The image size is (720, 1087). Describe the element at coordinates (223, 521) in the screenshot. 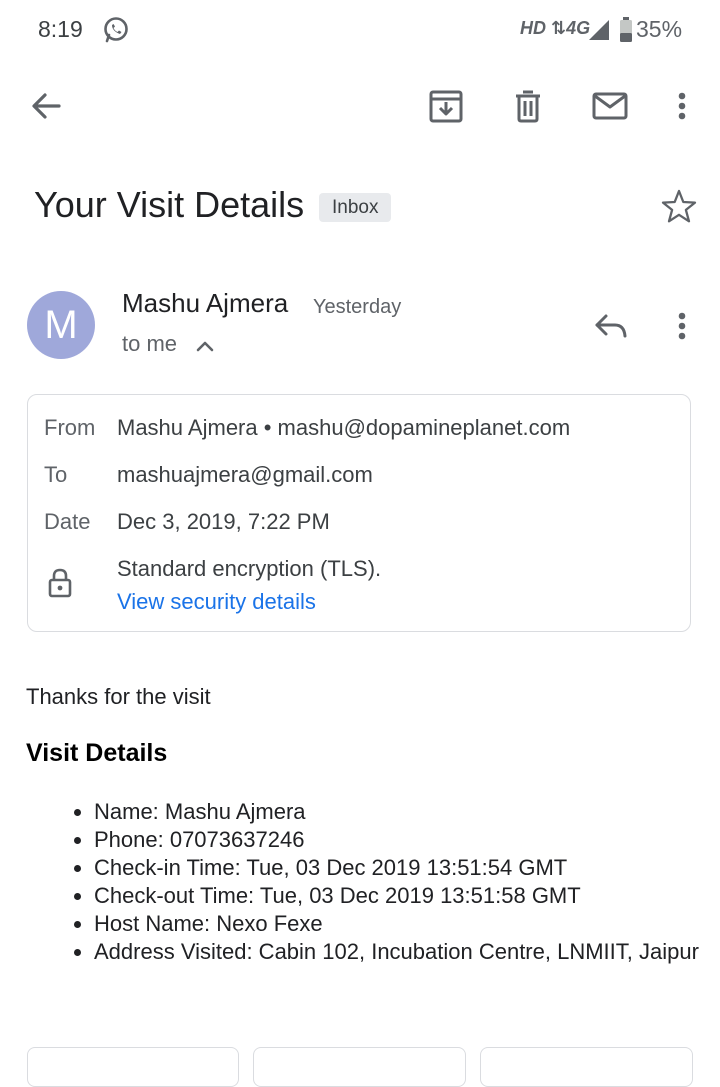

I see `date-value: Dec 3, 2019, 7:22 PM` at that location.